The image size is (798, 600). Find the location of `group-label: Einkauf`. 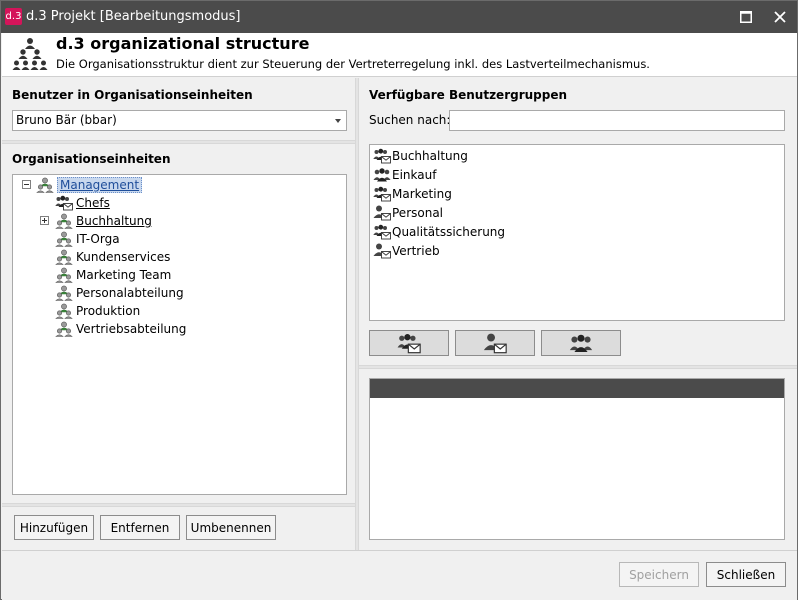

group-label: Einkauf is located at coordinates (414, 174).